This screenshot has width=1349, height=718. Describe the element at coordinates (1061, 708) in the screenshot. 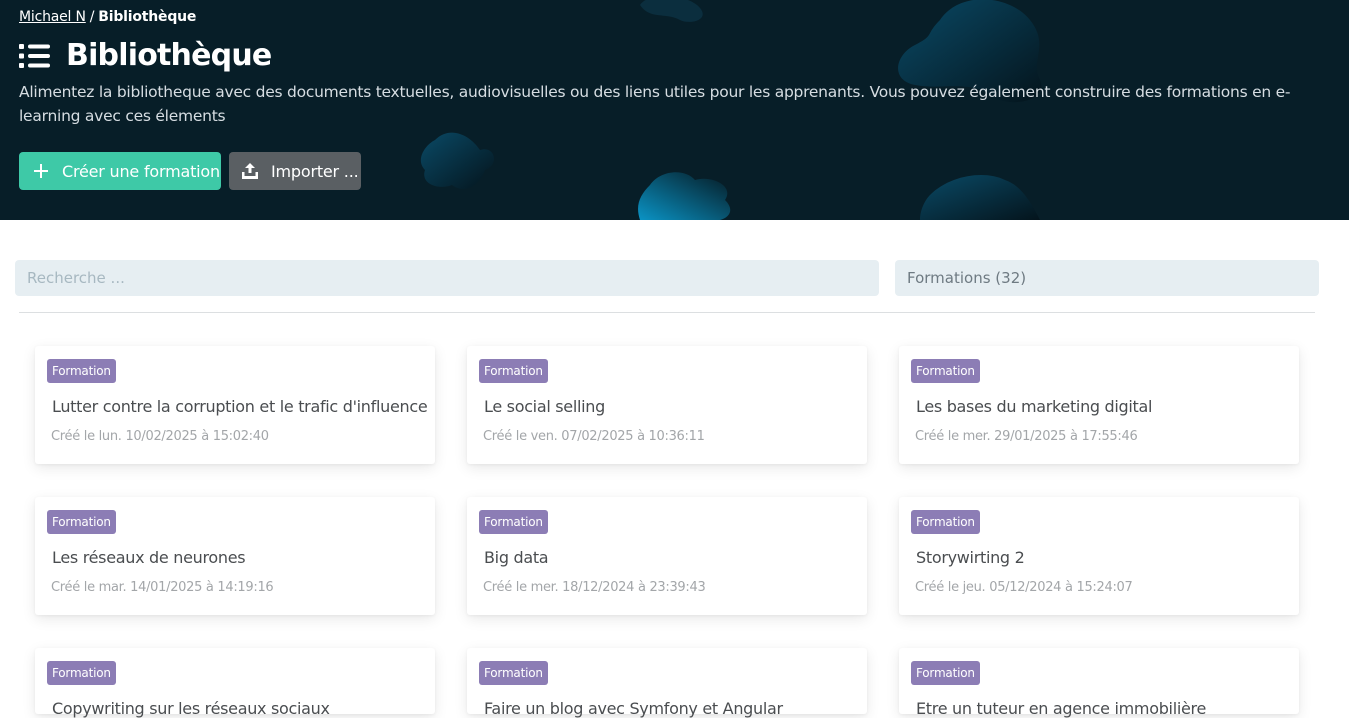

I see `card-title: Etre un tuteur en agence immobilière` at that location.